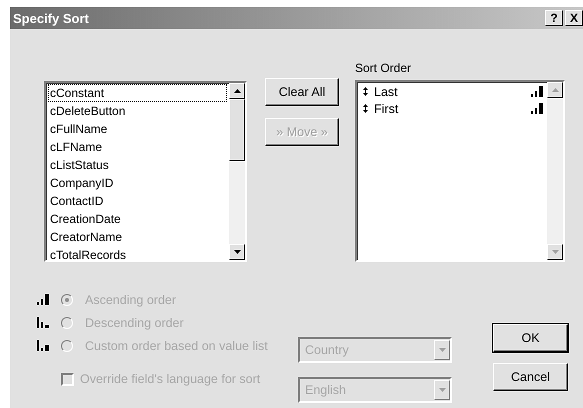  Describe the element at coordinates (137, 237) in the screenshot. I see `list-item: CreatorName` at that location.